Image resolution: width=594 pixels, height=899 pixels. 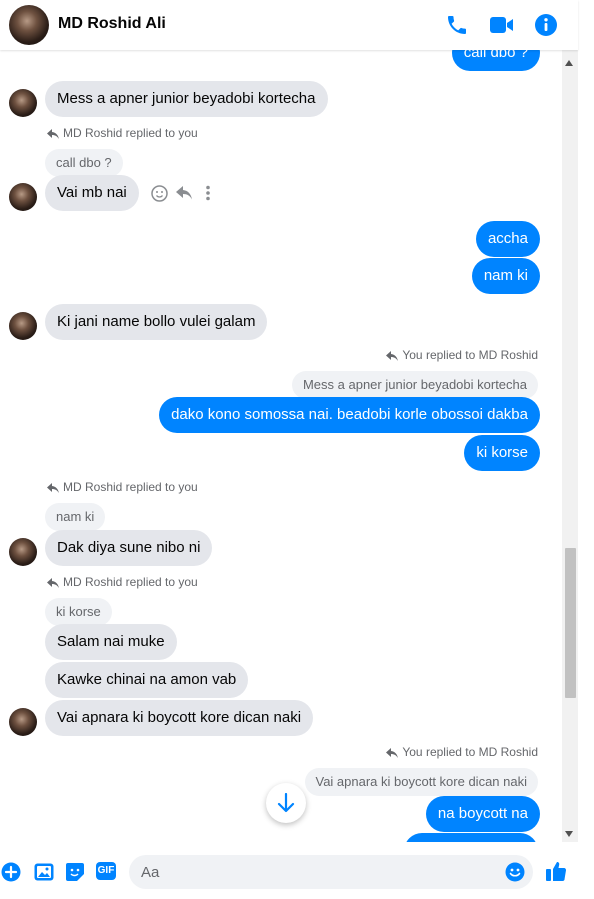 What do you see at coordinates (546, 25) in the screenshot?
I see `info-icon` at bounding box center [546, 25].